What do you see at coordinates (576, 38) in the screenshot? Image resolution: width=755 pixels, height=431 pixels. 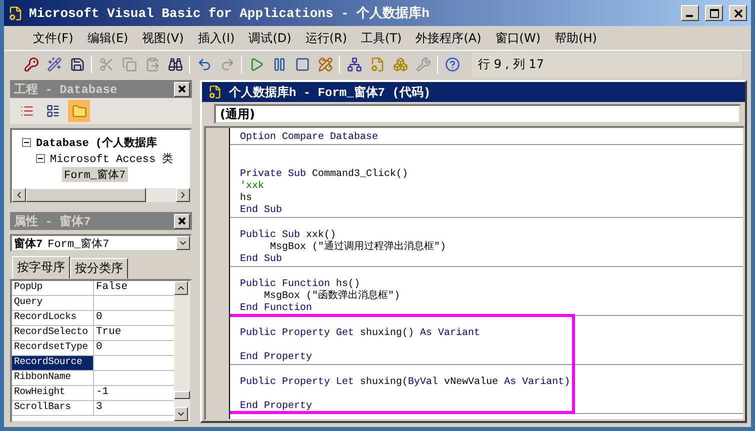 I see `menu-item: 帮助(H)` at bounding box center [576, 38].